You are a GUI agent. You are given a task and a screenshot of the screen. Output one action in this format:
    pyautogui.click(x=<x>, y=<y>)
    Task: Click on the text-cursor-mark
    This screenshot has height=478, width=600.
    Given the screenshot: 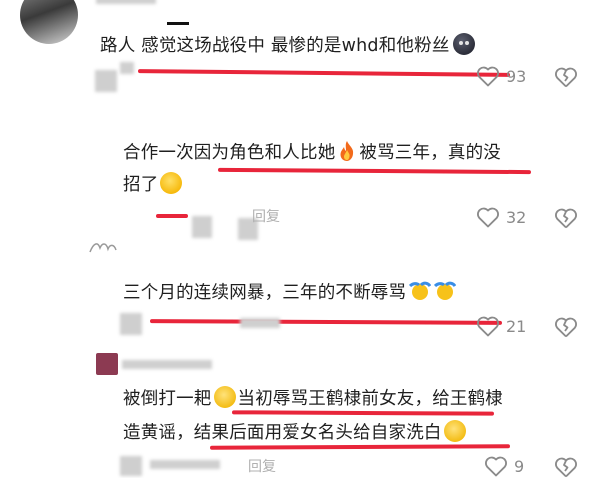 What is the action you would take?
    pyautogui.click(x=178, y=23)
    